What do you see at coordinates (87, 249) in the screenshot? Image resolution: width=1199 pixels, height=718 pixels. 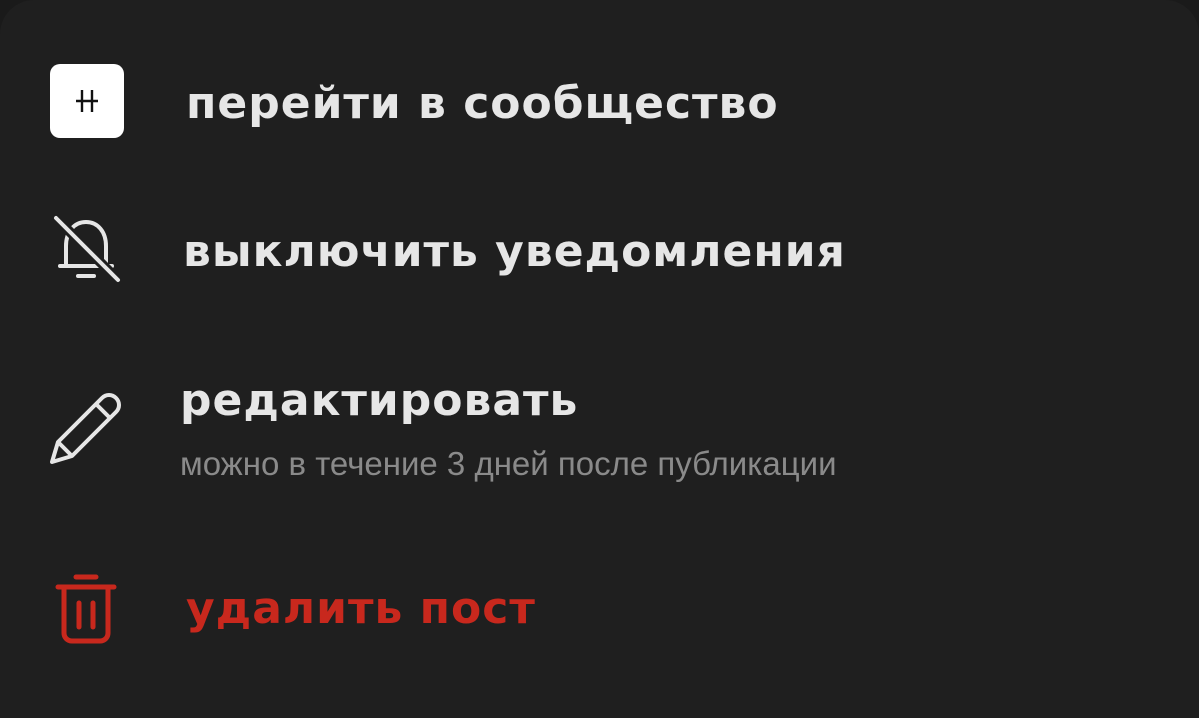 I see `bell-off-icon` at bounding box center [87, 249].